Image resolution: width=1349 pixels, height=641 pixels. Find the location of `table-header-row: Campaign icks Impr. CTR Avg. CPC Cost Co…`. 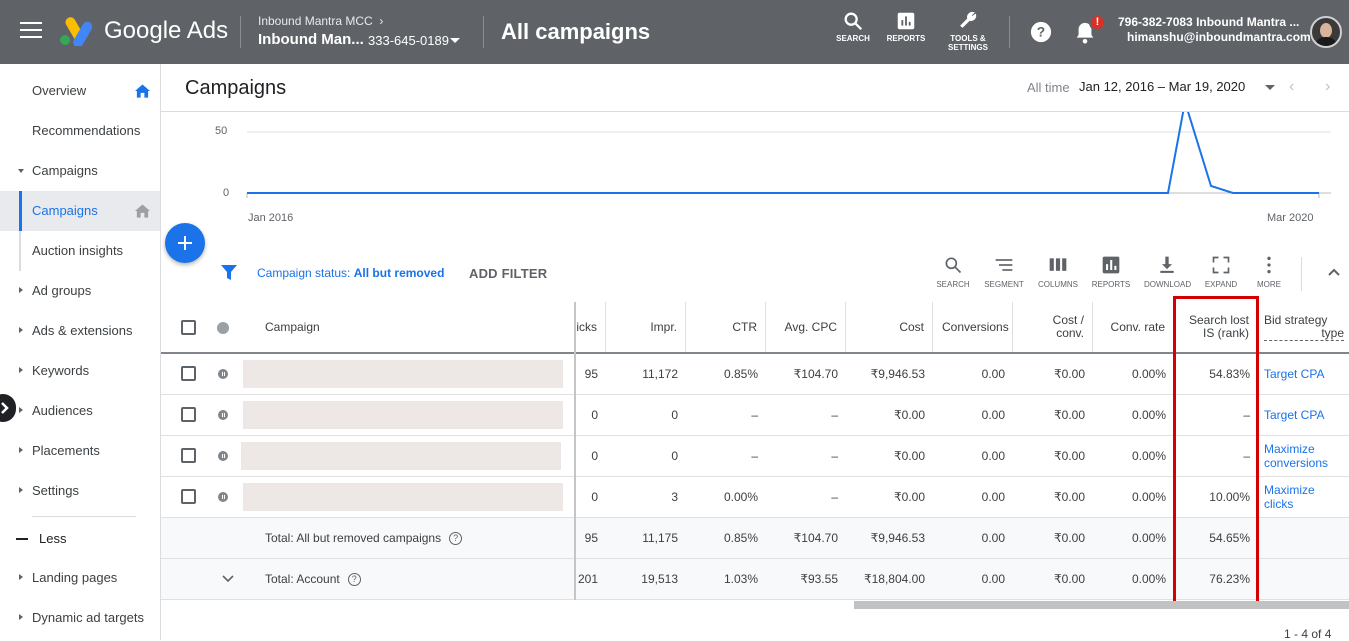

table-header-row: Campaign icks Impr. CTR Avg. CPC Cost Co… is located at coordinates (755, 328).